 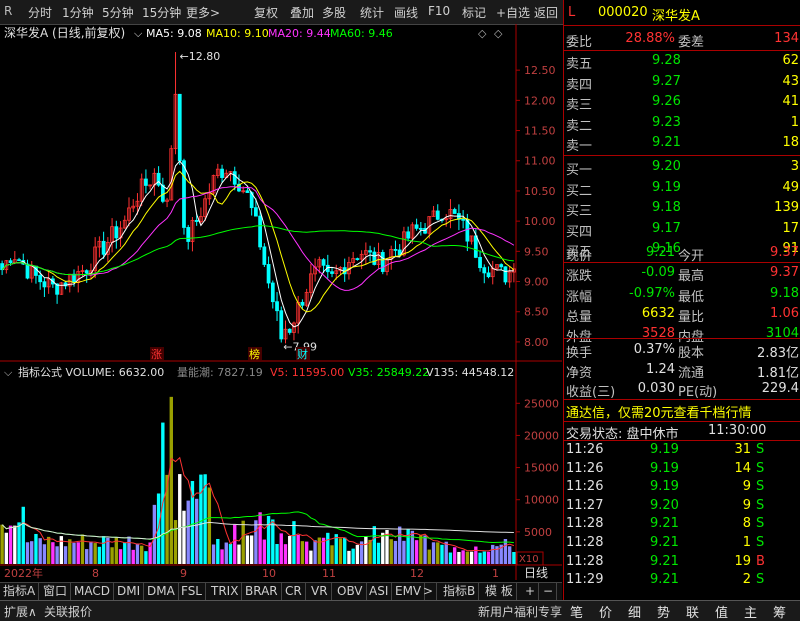 What do you see at coordinates (664, 449) in the screenshot?
I see `tick-price: 9.19` at bounding box center [664, 449].